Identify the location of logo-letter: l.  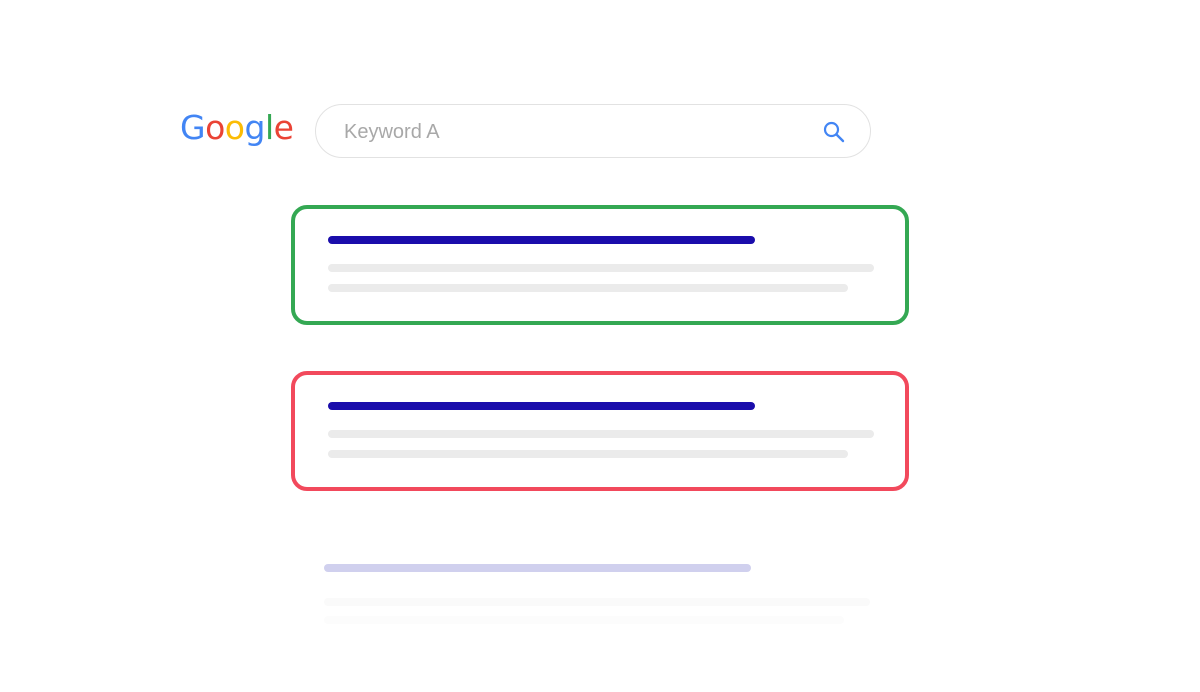
(269, 127).